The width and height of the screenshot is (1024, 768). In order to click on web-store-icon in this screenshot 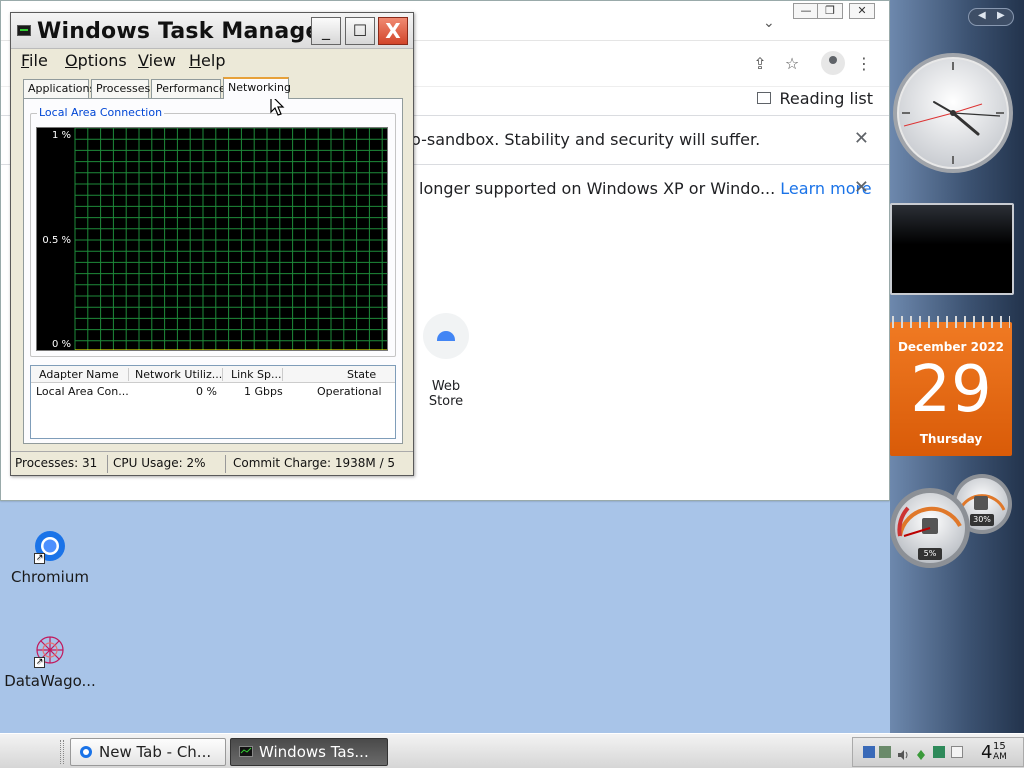, I will do `click(446, 336)`.